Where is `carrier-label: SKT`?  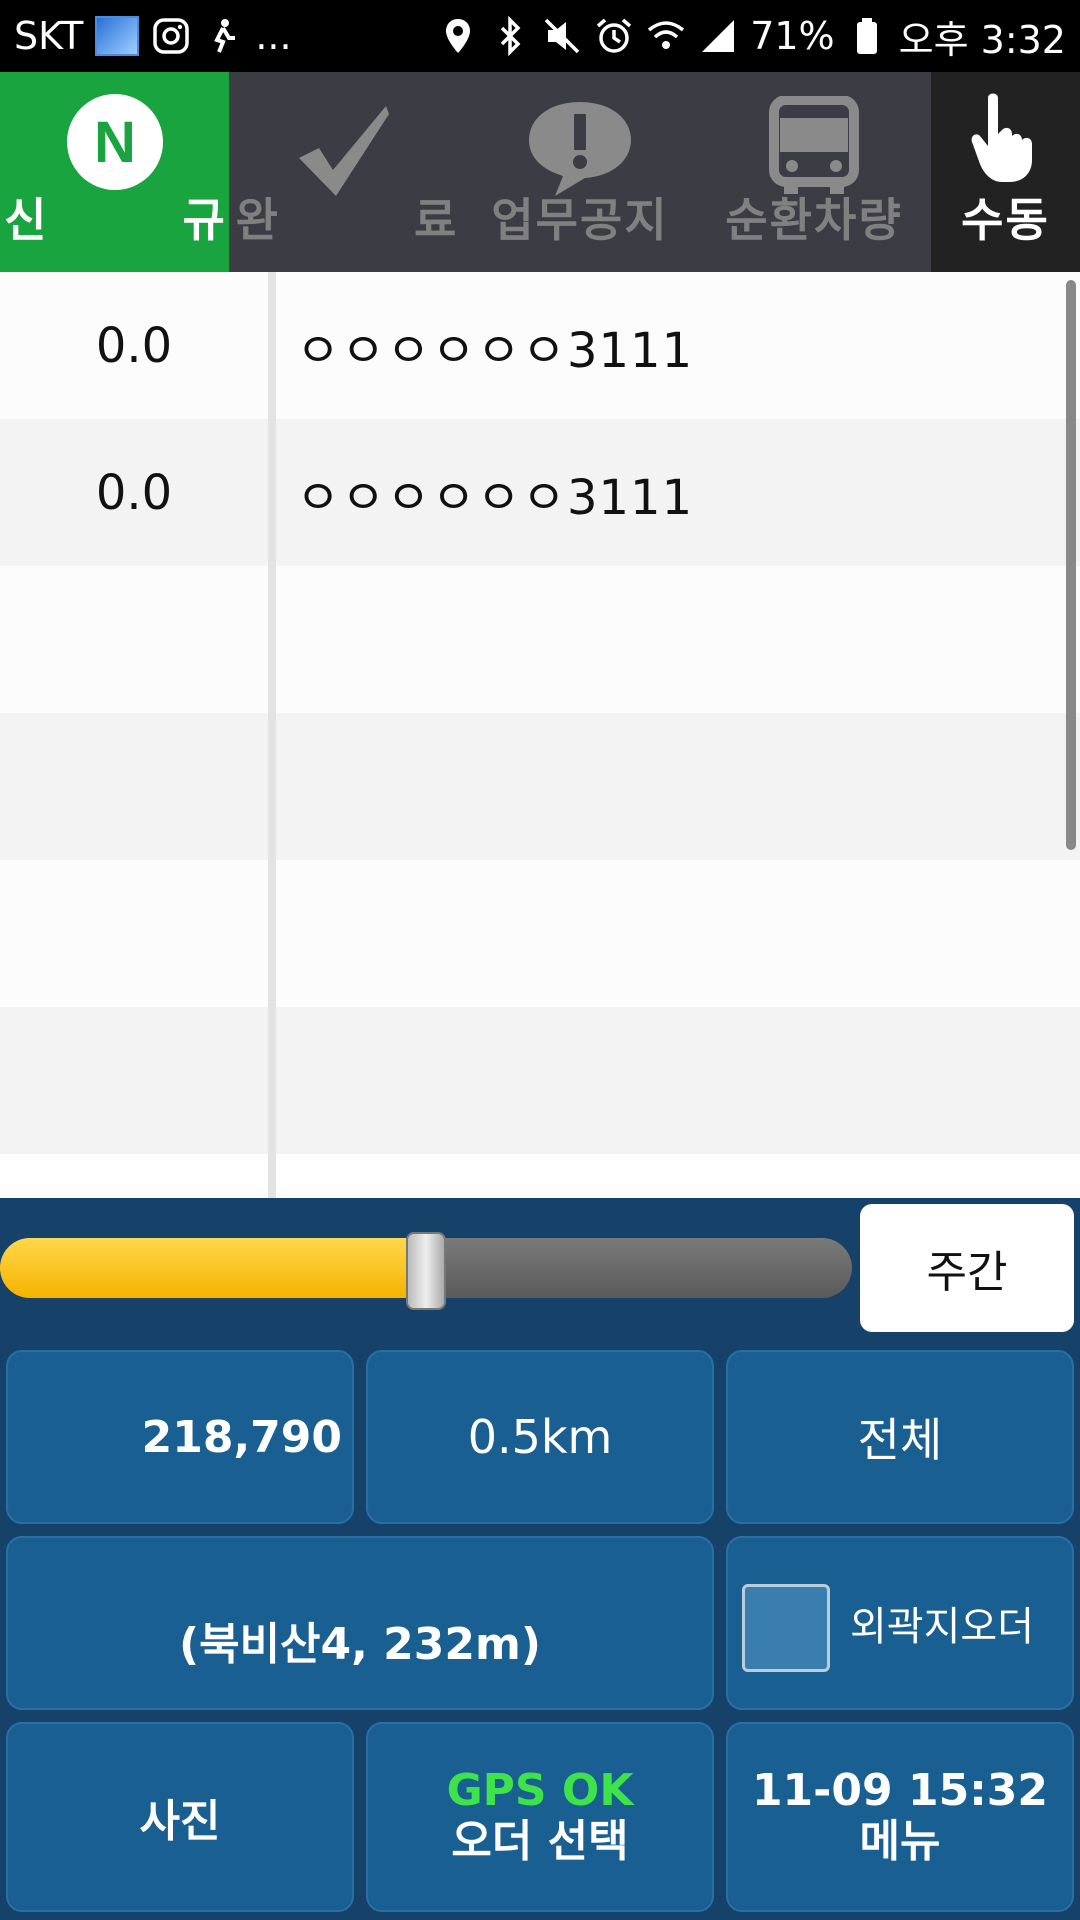
carrier-label: SKT is located at coordinates (49, 36).